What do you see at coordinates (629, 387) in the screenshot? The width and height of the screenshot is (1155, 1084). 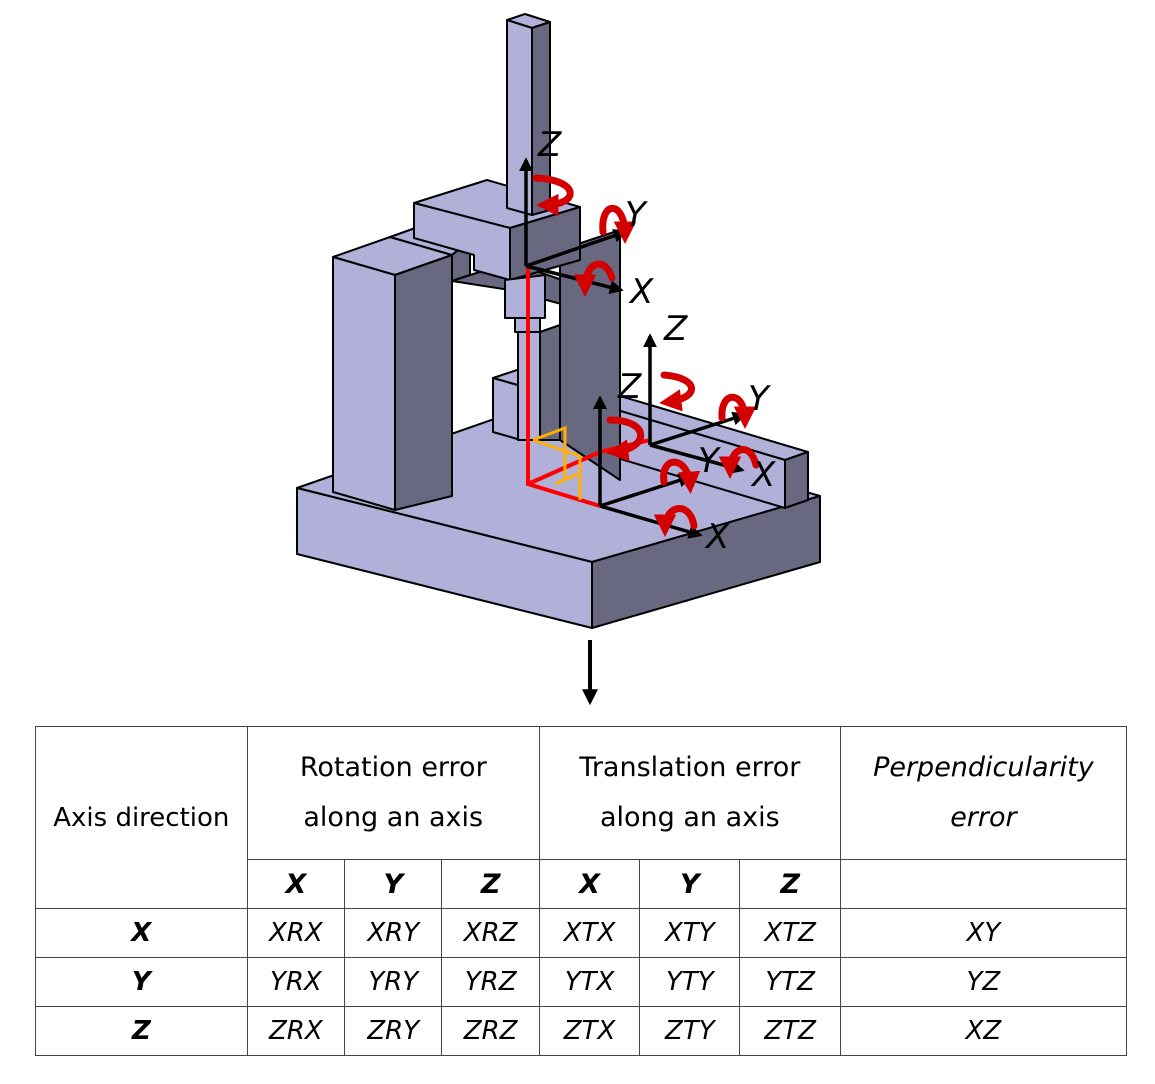 I see `low-z-label: Z` at bounding box center [629, 387].